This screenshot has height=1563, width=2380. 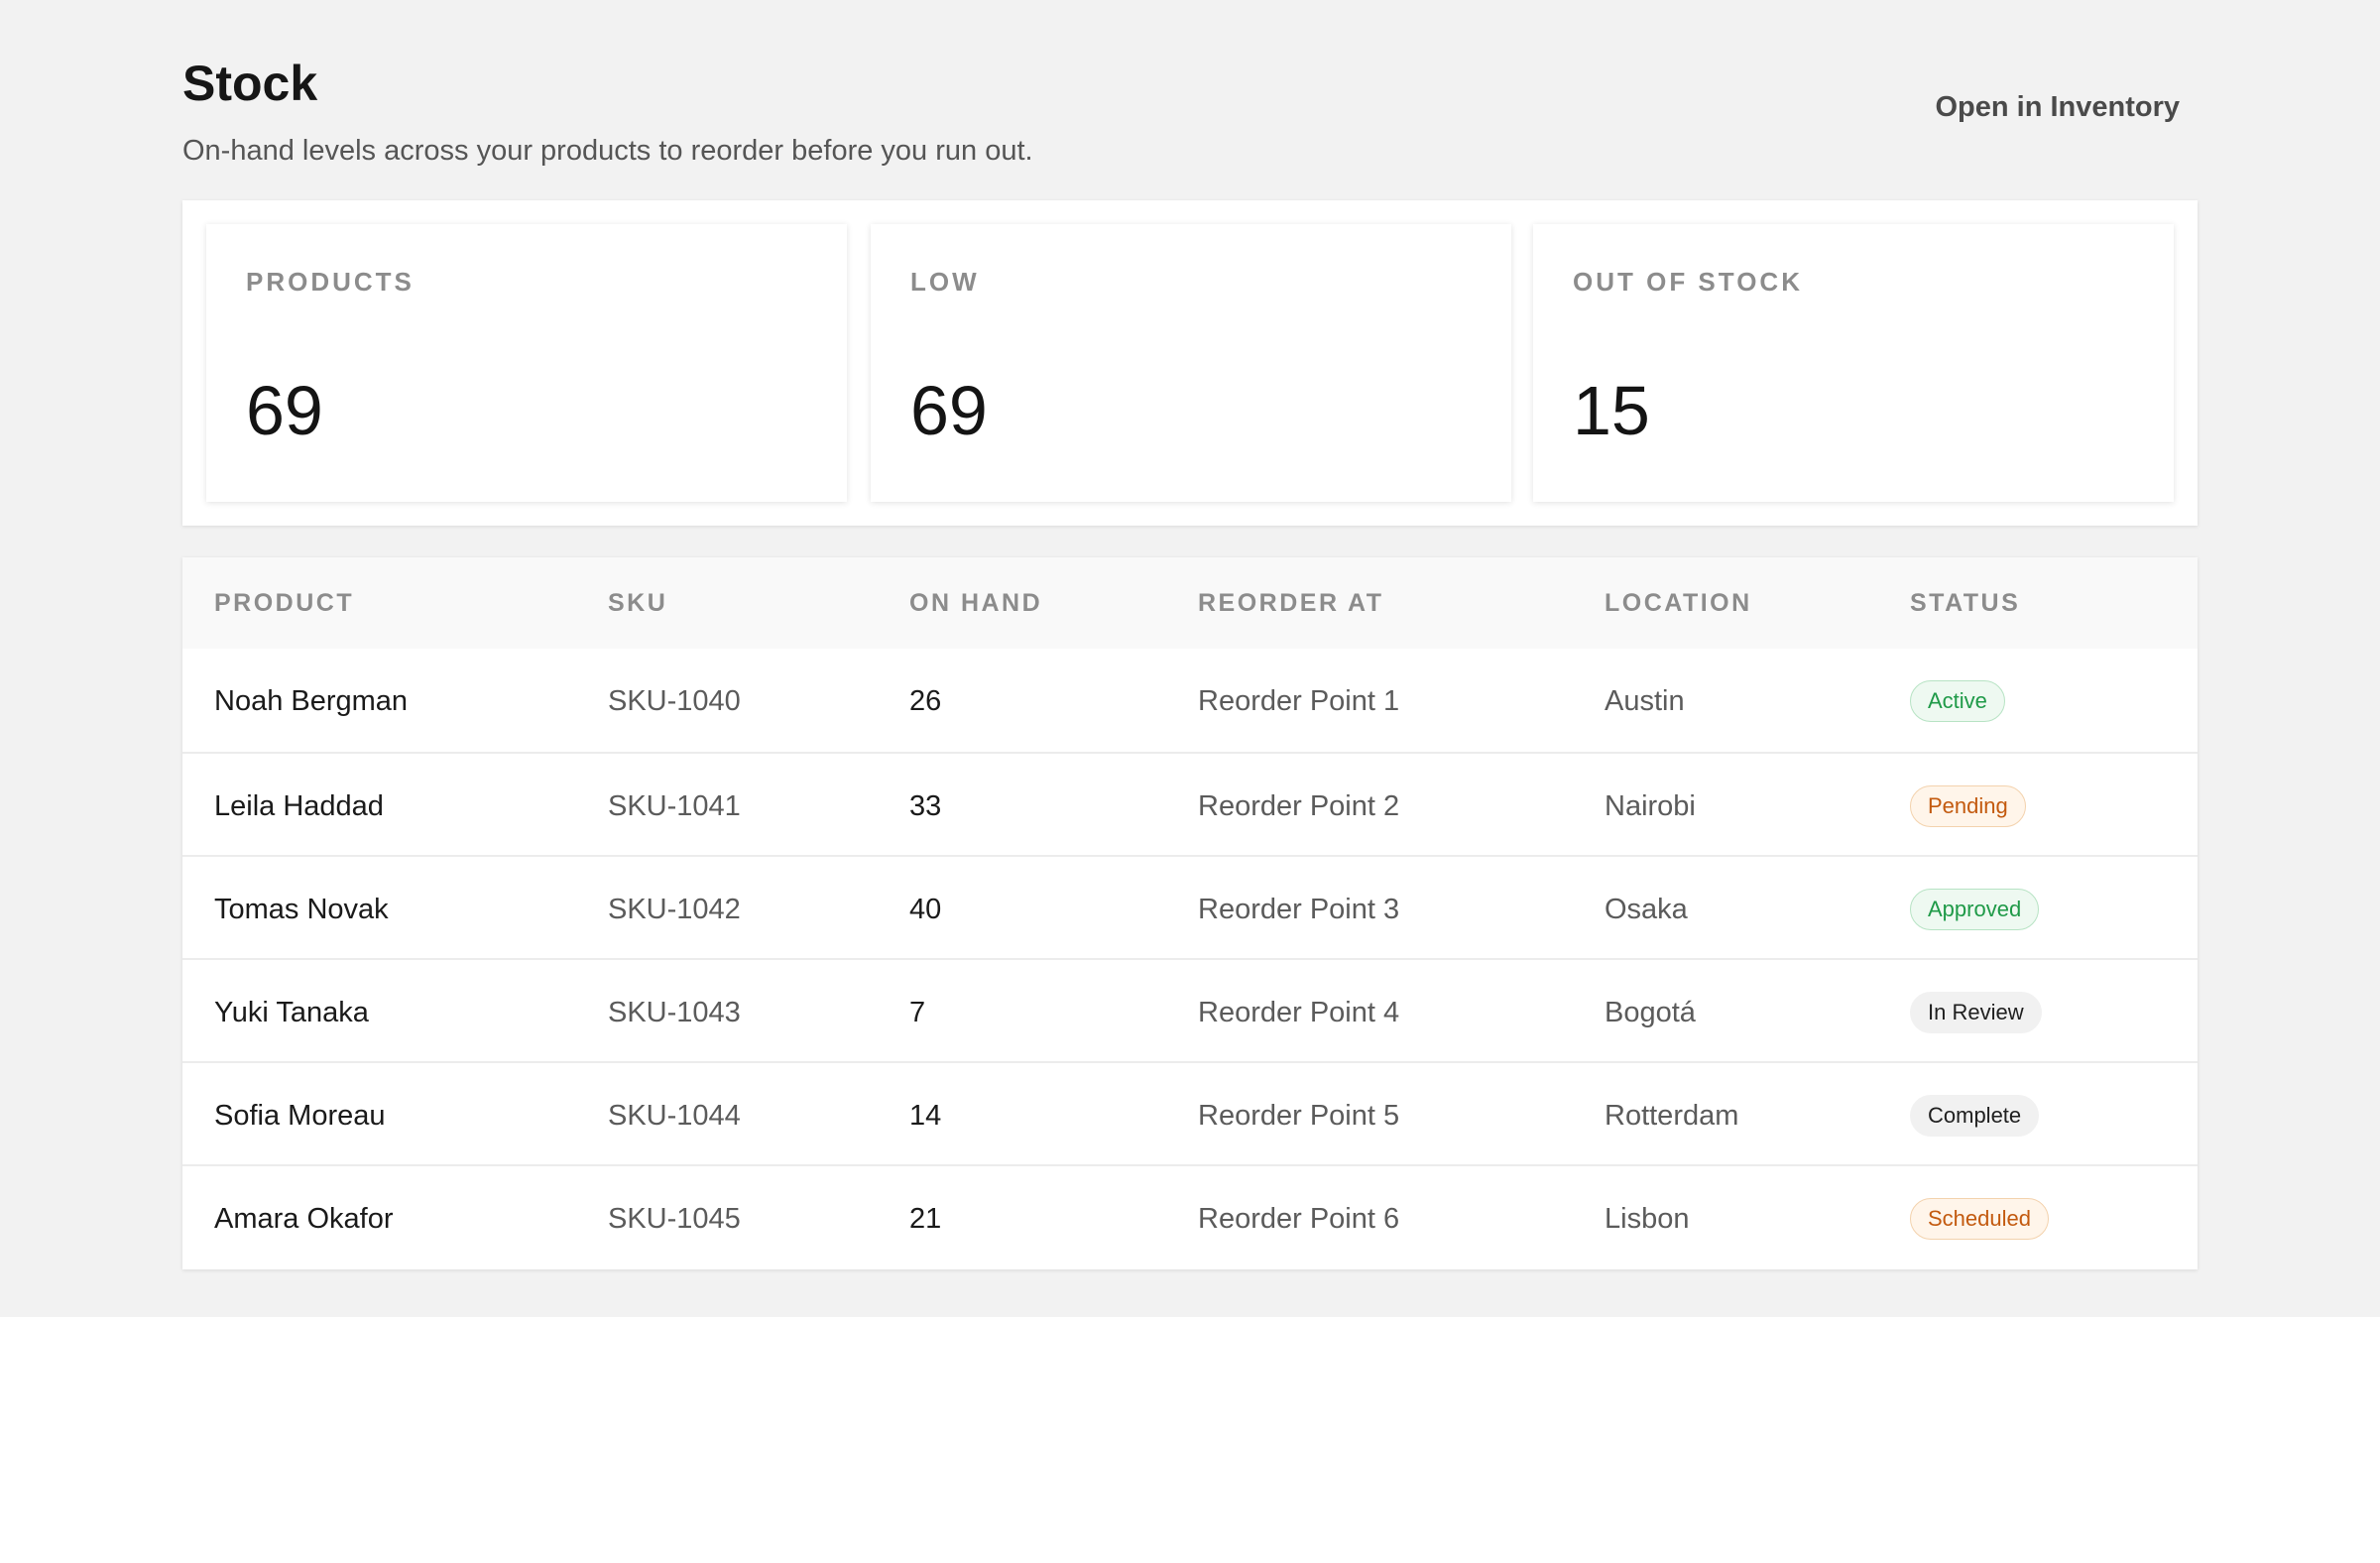 What do you see at coordinates (917, 1013) in the screenshot?
I see `cell-on-hand: 7` at bounding box center [917, 1013].